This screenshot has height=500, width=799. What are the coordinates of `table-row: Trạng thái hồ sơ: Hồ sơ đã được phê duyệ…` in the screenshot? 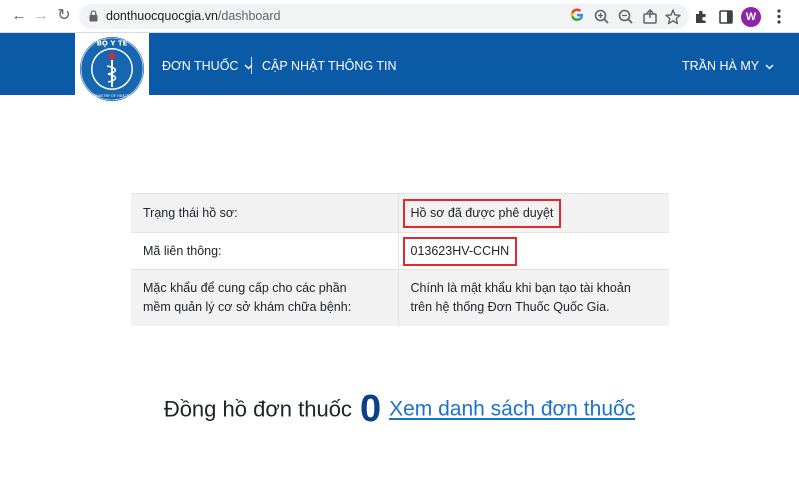 It's located at (400, 213).